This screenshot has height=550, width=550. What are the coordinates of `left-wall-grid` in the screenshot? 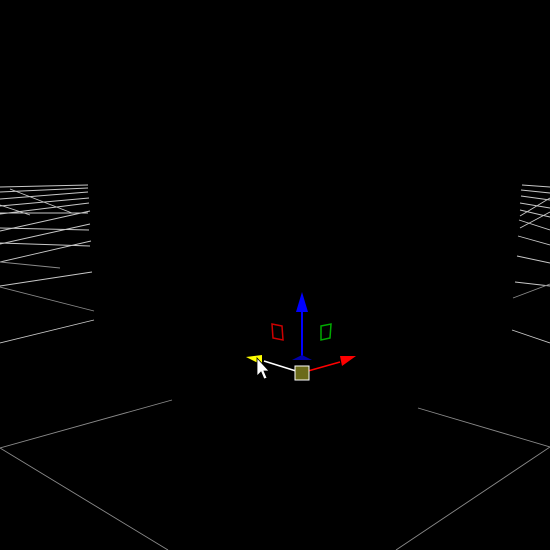 It's located at (47, 264).